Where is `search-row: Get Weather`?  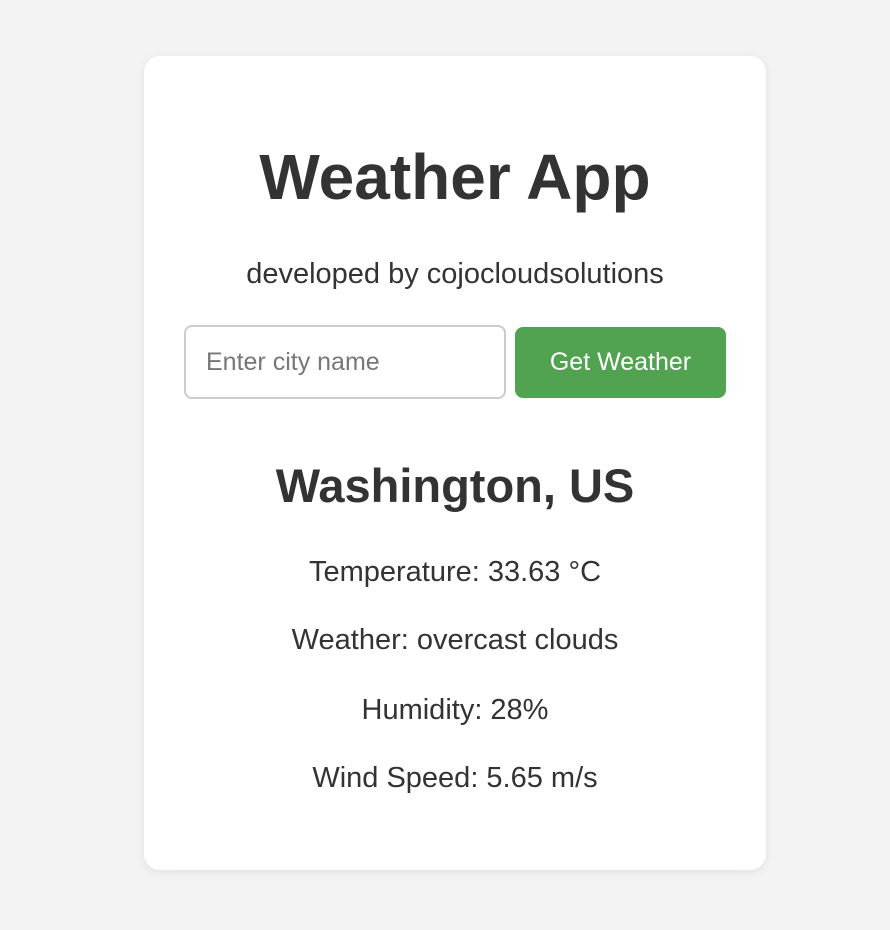
search-row: Get Weather is located at coordinates (455, 362).